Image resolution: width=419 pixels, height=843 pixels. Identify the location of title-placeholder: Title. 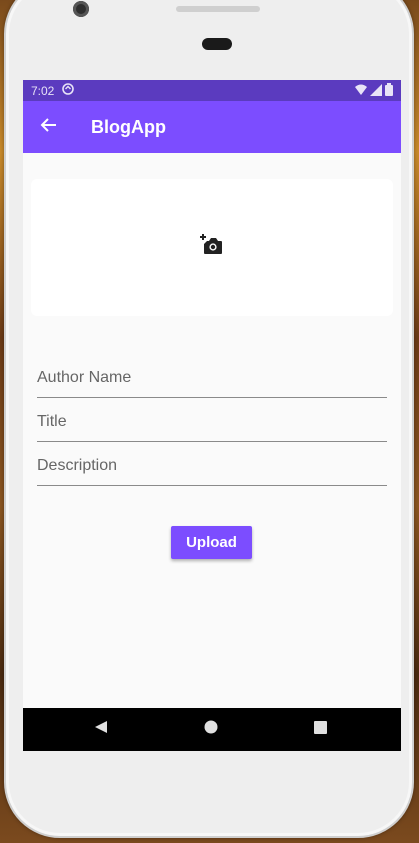
(52, 421).